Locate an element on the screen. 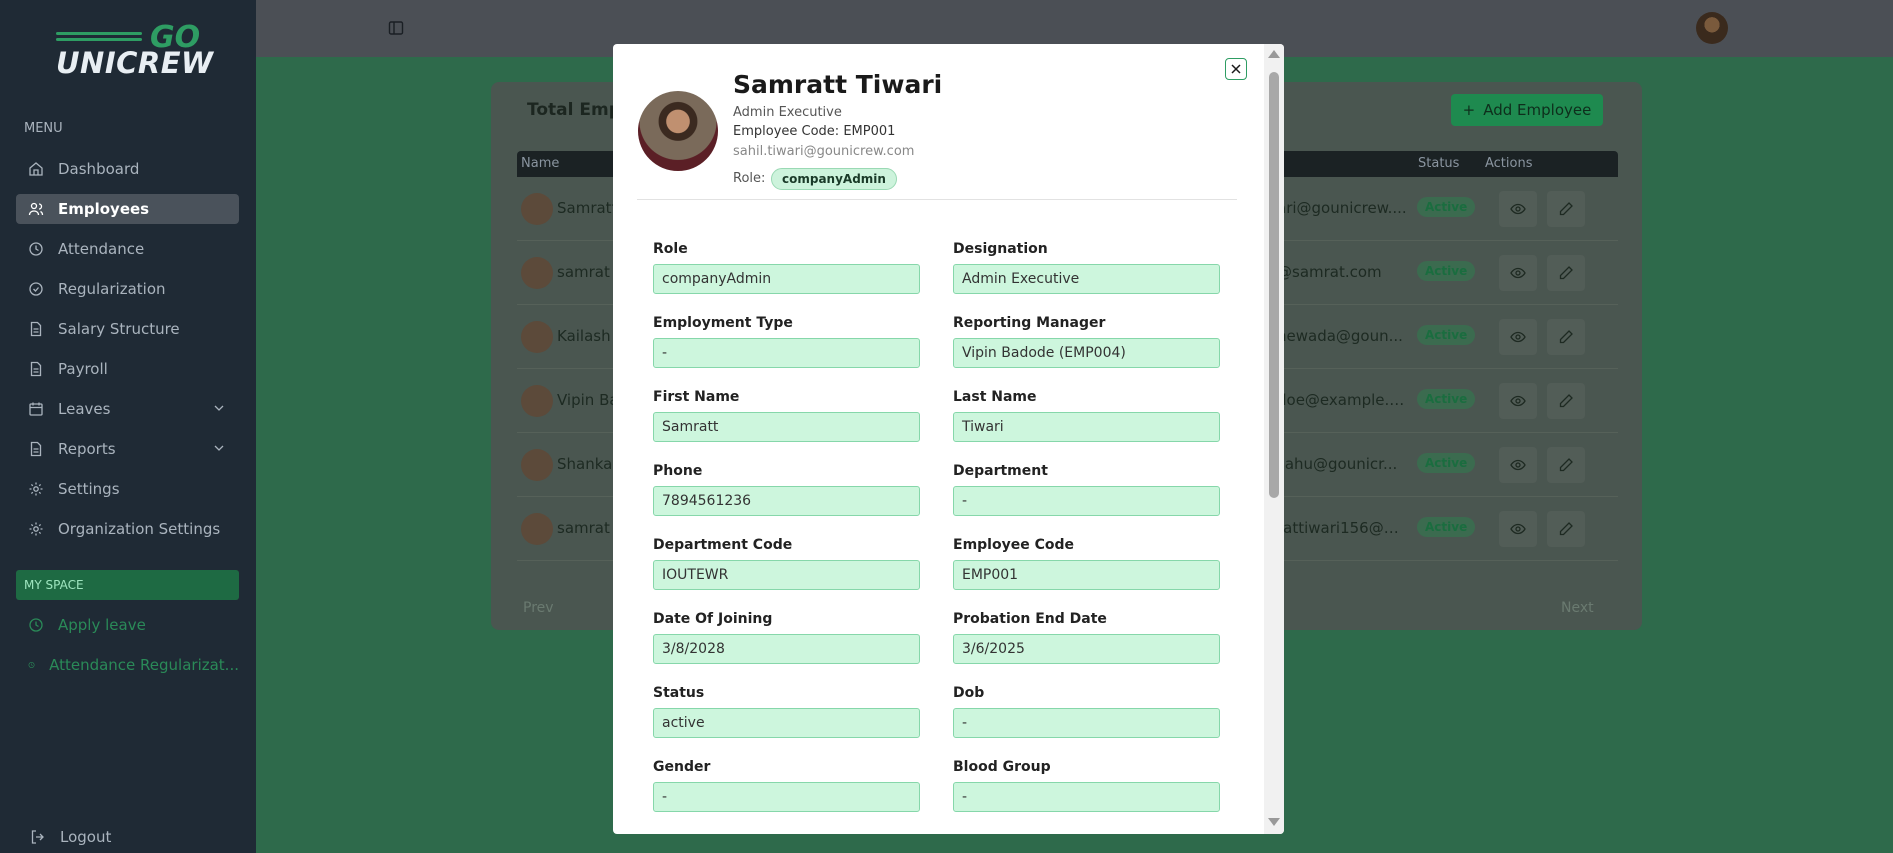  field-label: Status is located at coordinates (679, 693).